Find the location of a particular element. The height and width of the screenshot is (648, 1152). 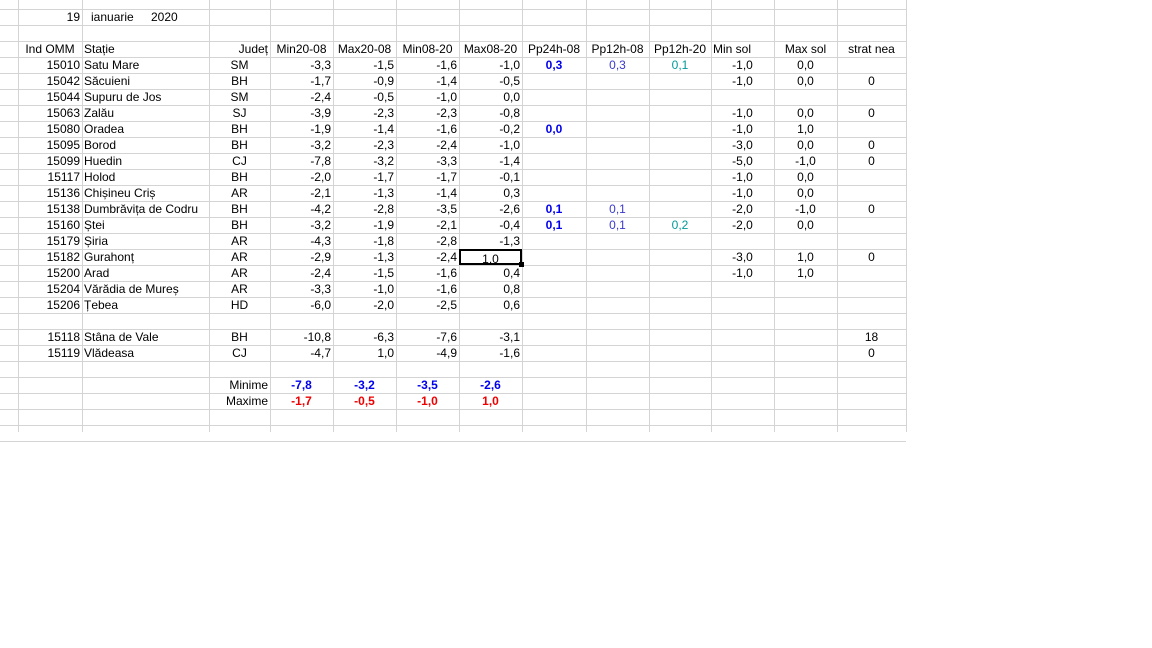

cell-max08-20: -3,1 is located at coordinates (490, 337).